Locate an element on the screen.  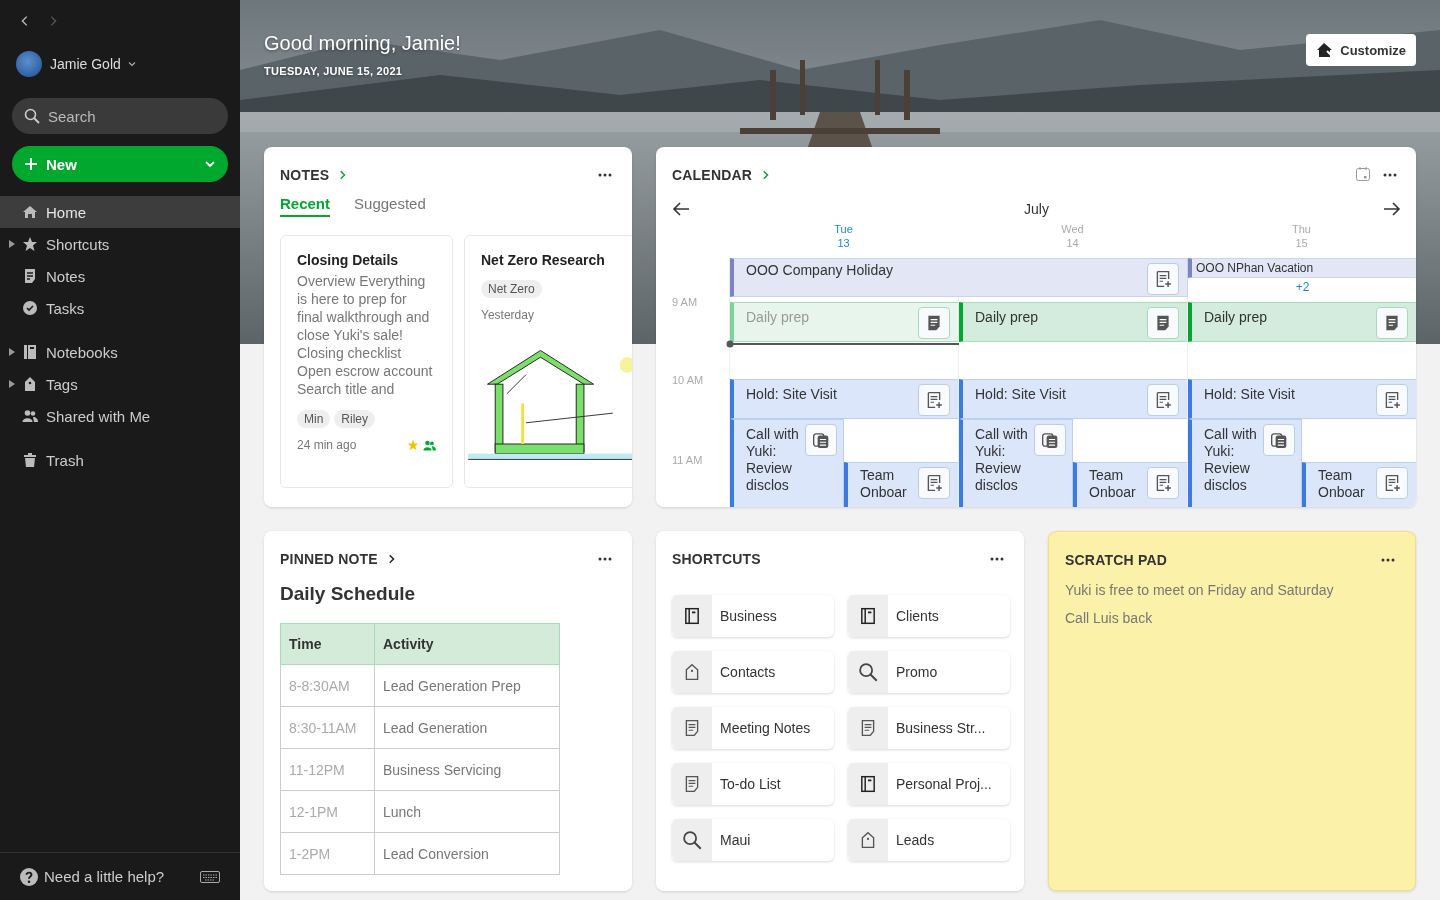
sidebar-item: Notes is located at coordinates (120, 276).